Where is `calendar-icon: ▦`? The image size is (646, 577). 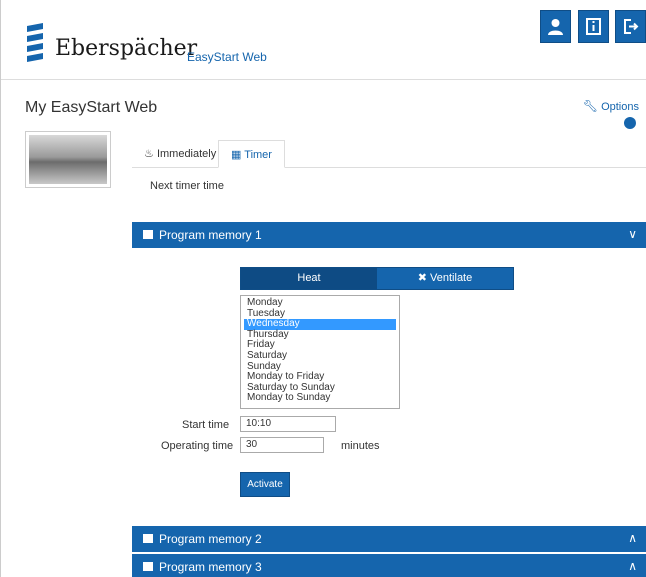
calendar-icon: ▦ is located at coordinates (236, 155).